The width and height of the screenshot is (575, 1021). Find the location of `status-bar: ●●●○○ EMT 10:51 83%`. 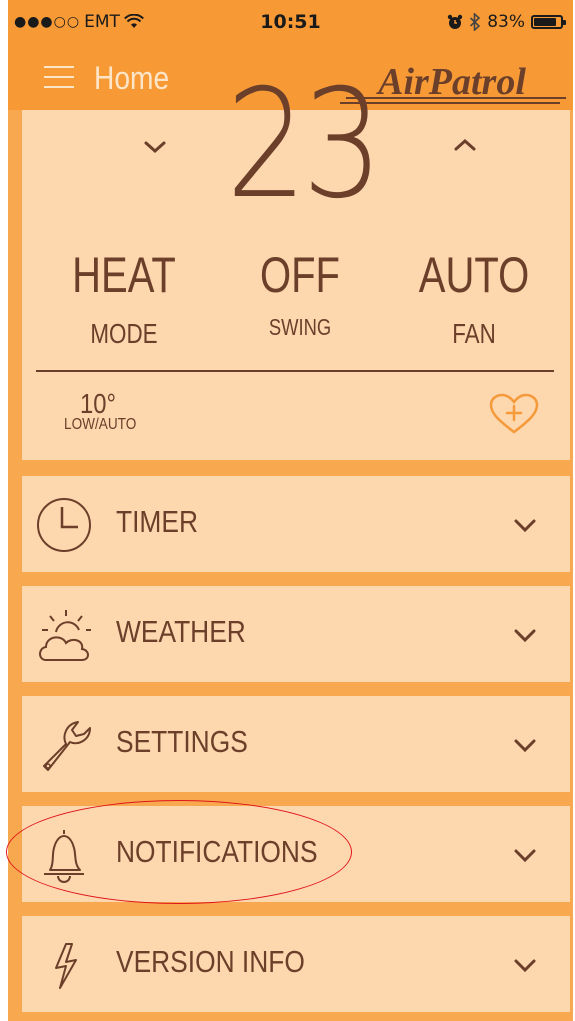

status-bar: ●●●○○ EMT 10:51 83% is located at coordinates (290, 24).